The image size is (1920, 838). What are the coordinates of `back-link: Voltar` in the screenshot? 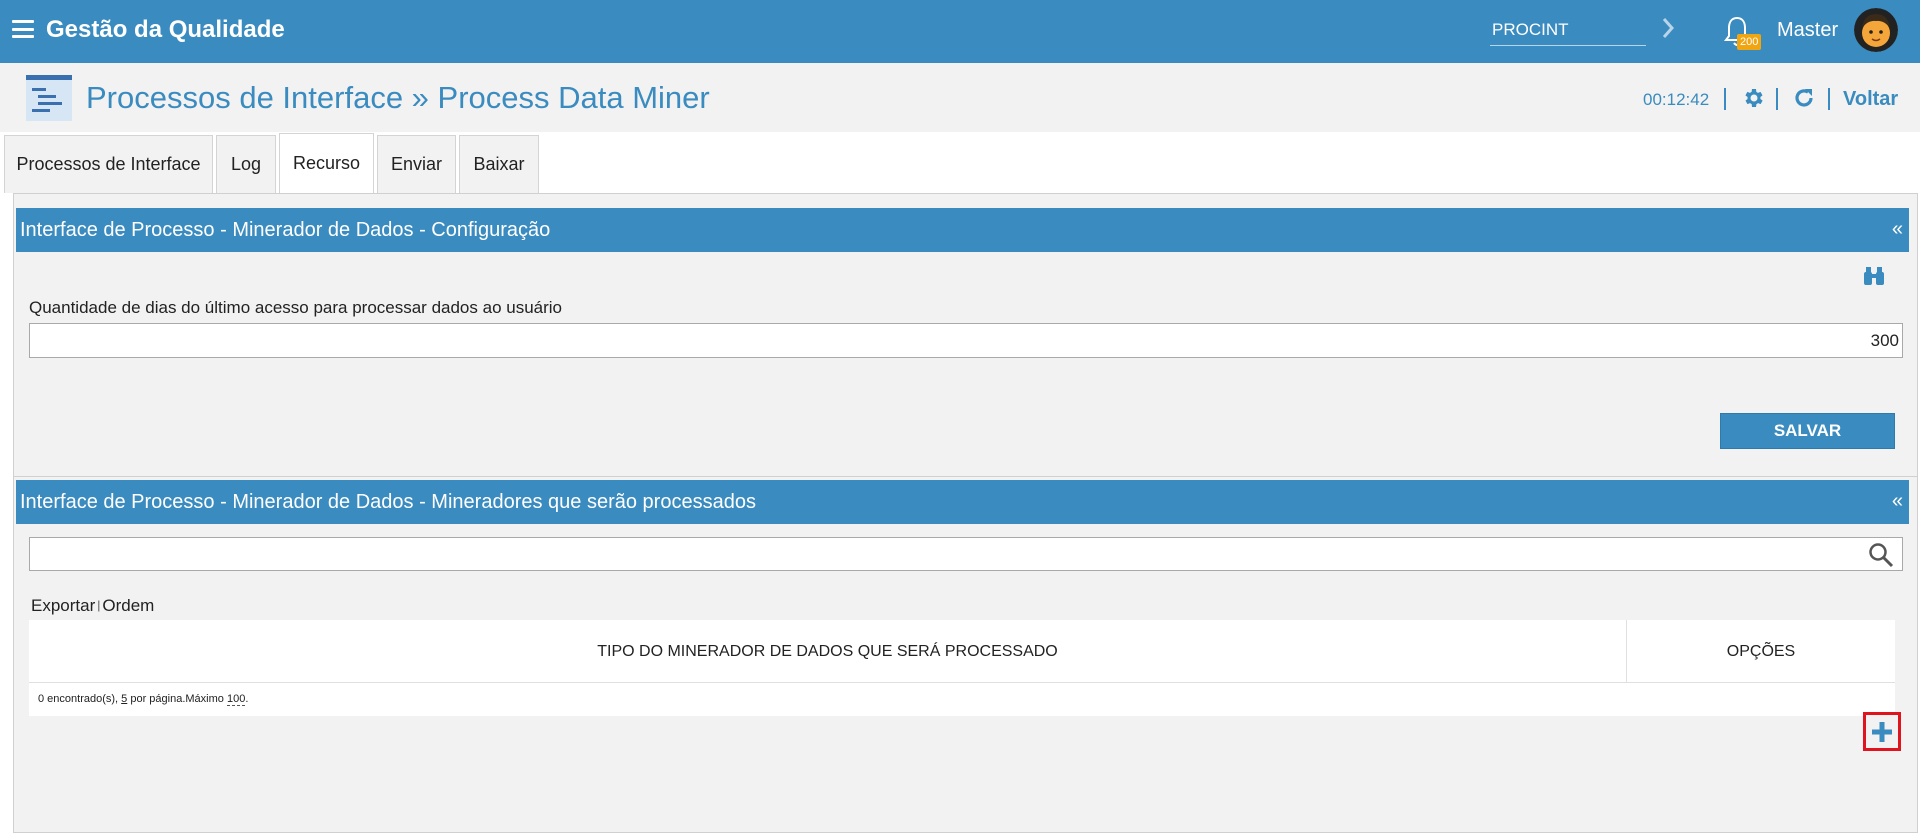 It's located at (1870, 99).